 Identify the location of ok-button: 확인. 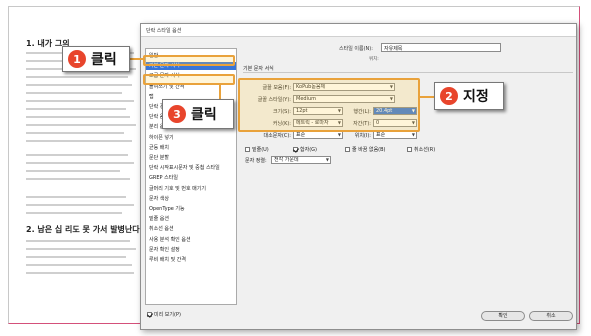
(503, 316).